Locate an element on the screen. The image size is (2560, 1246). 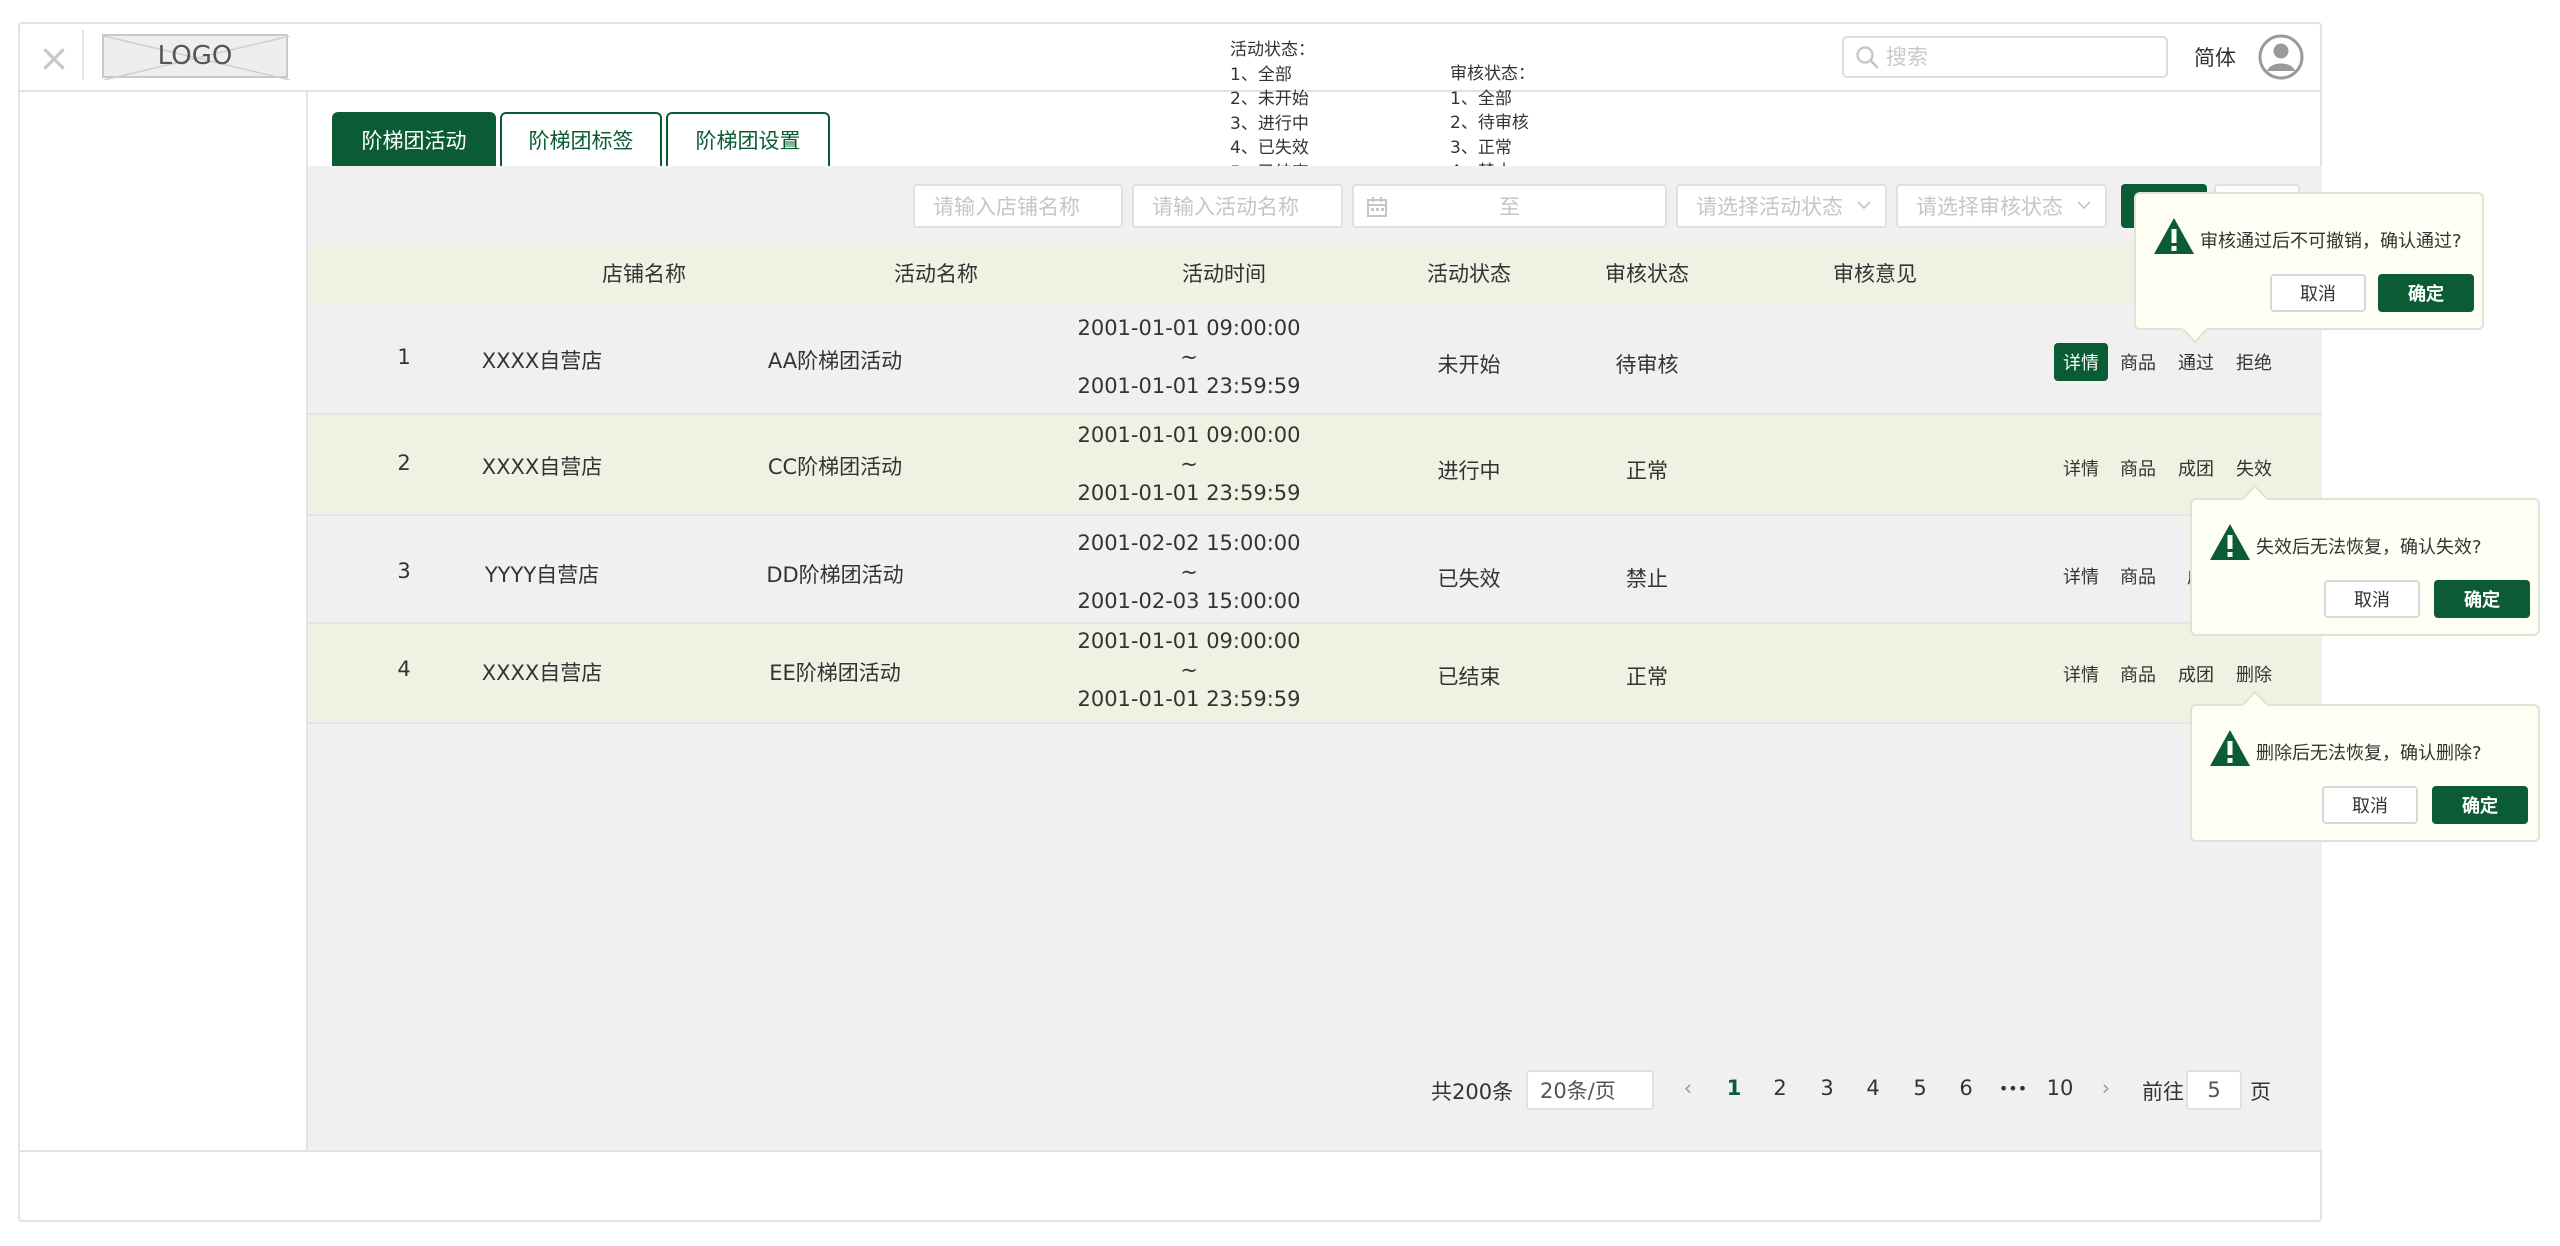
activity-name: DD阶梯团活动 is located at coordinates (835, 575).